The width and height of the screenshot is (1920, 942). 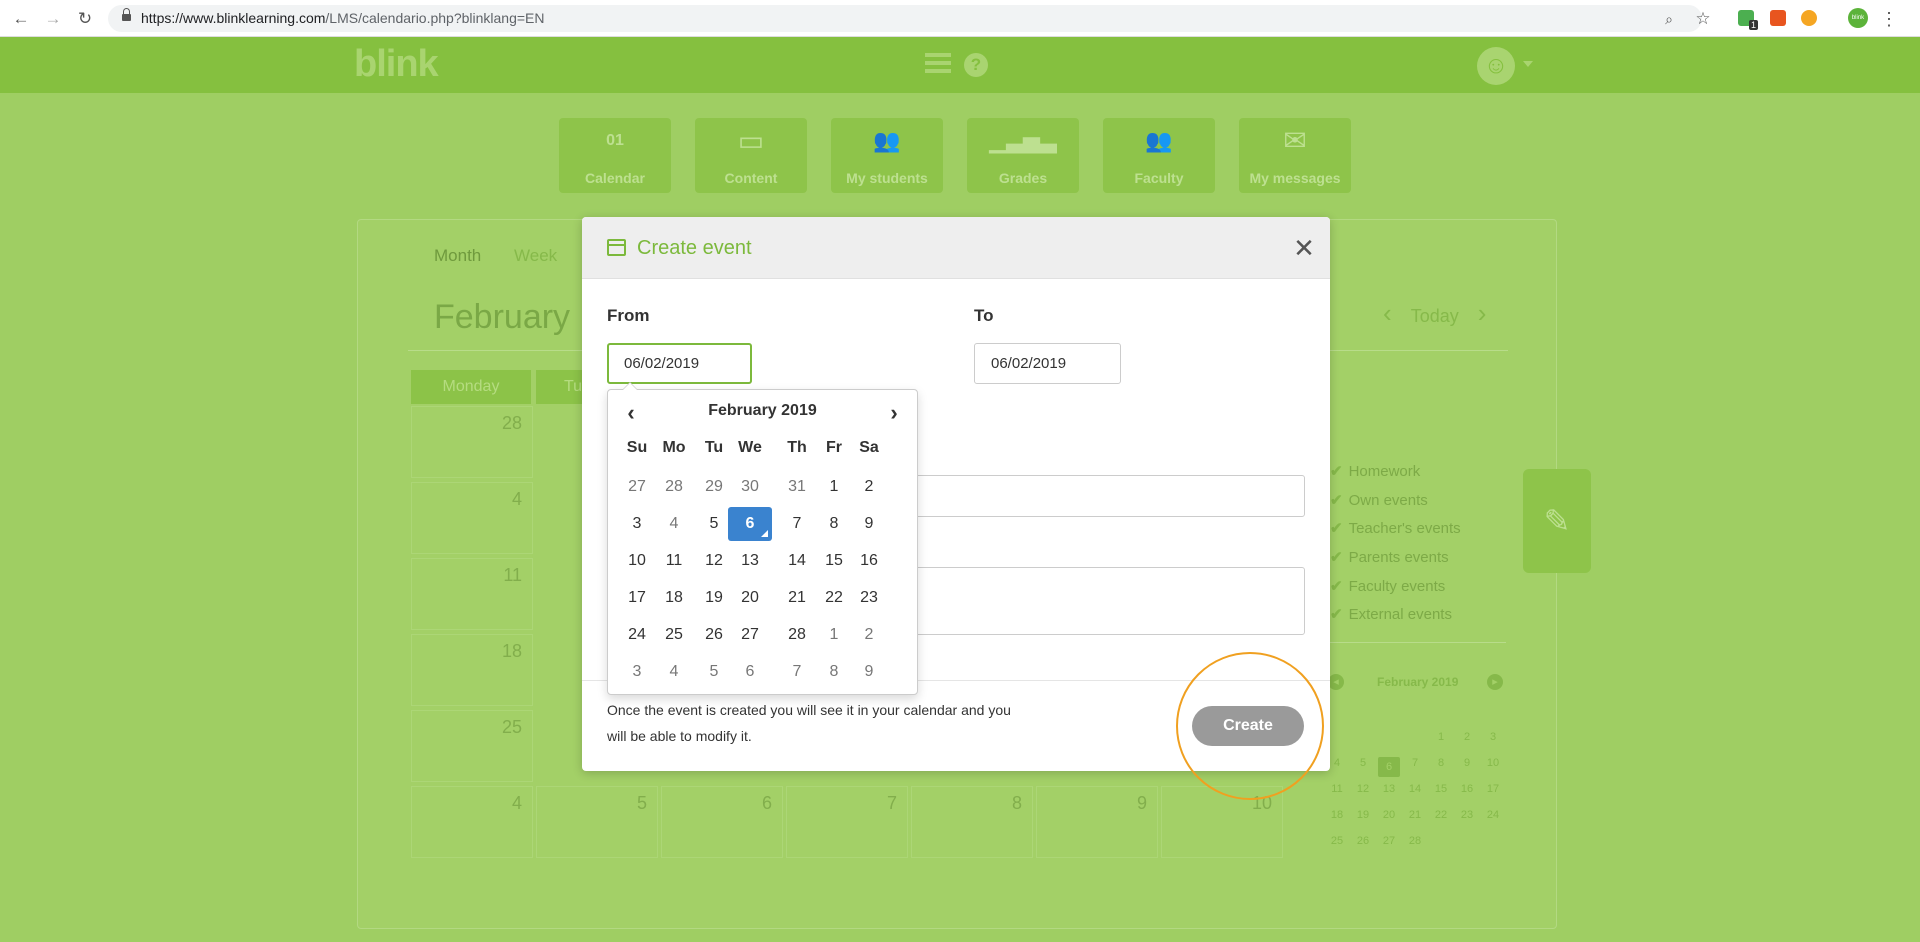 I want to click on datepicker-day: 18, so click(x=674, y=598).